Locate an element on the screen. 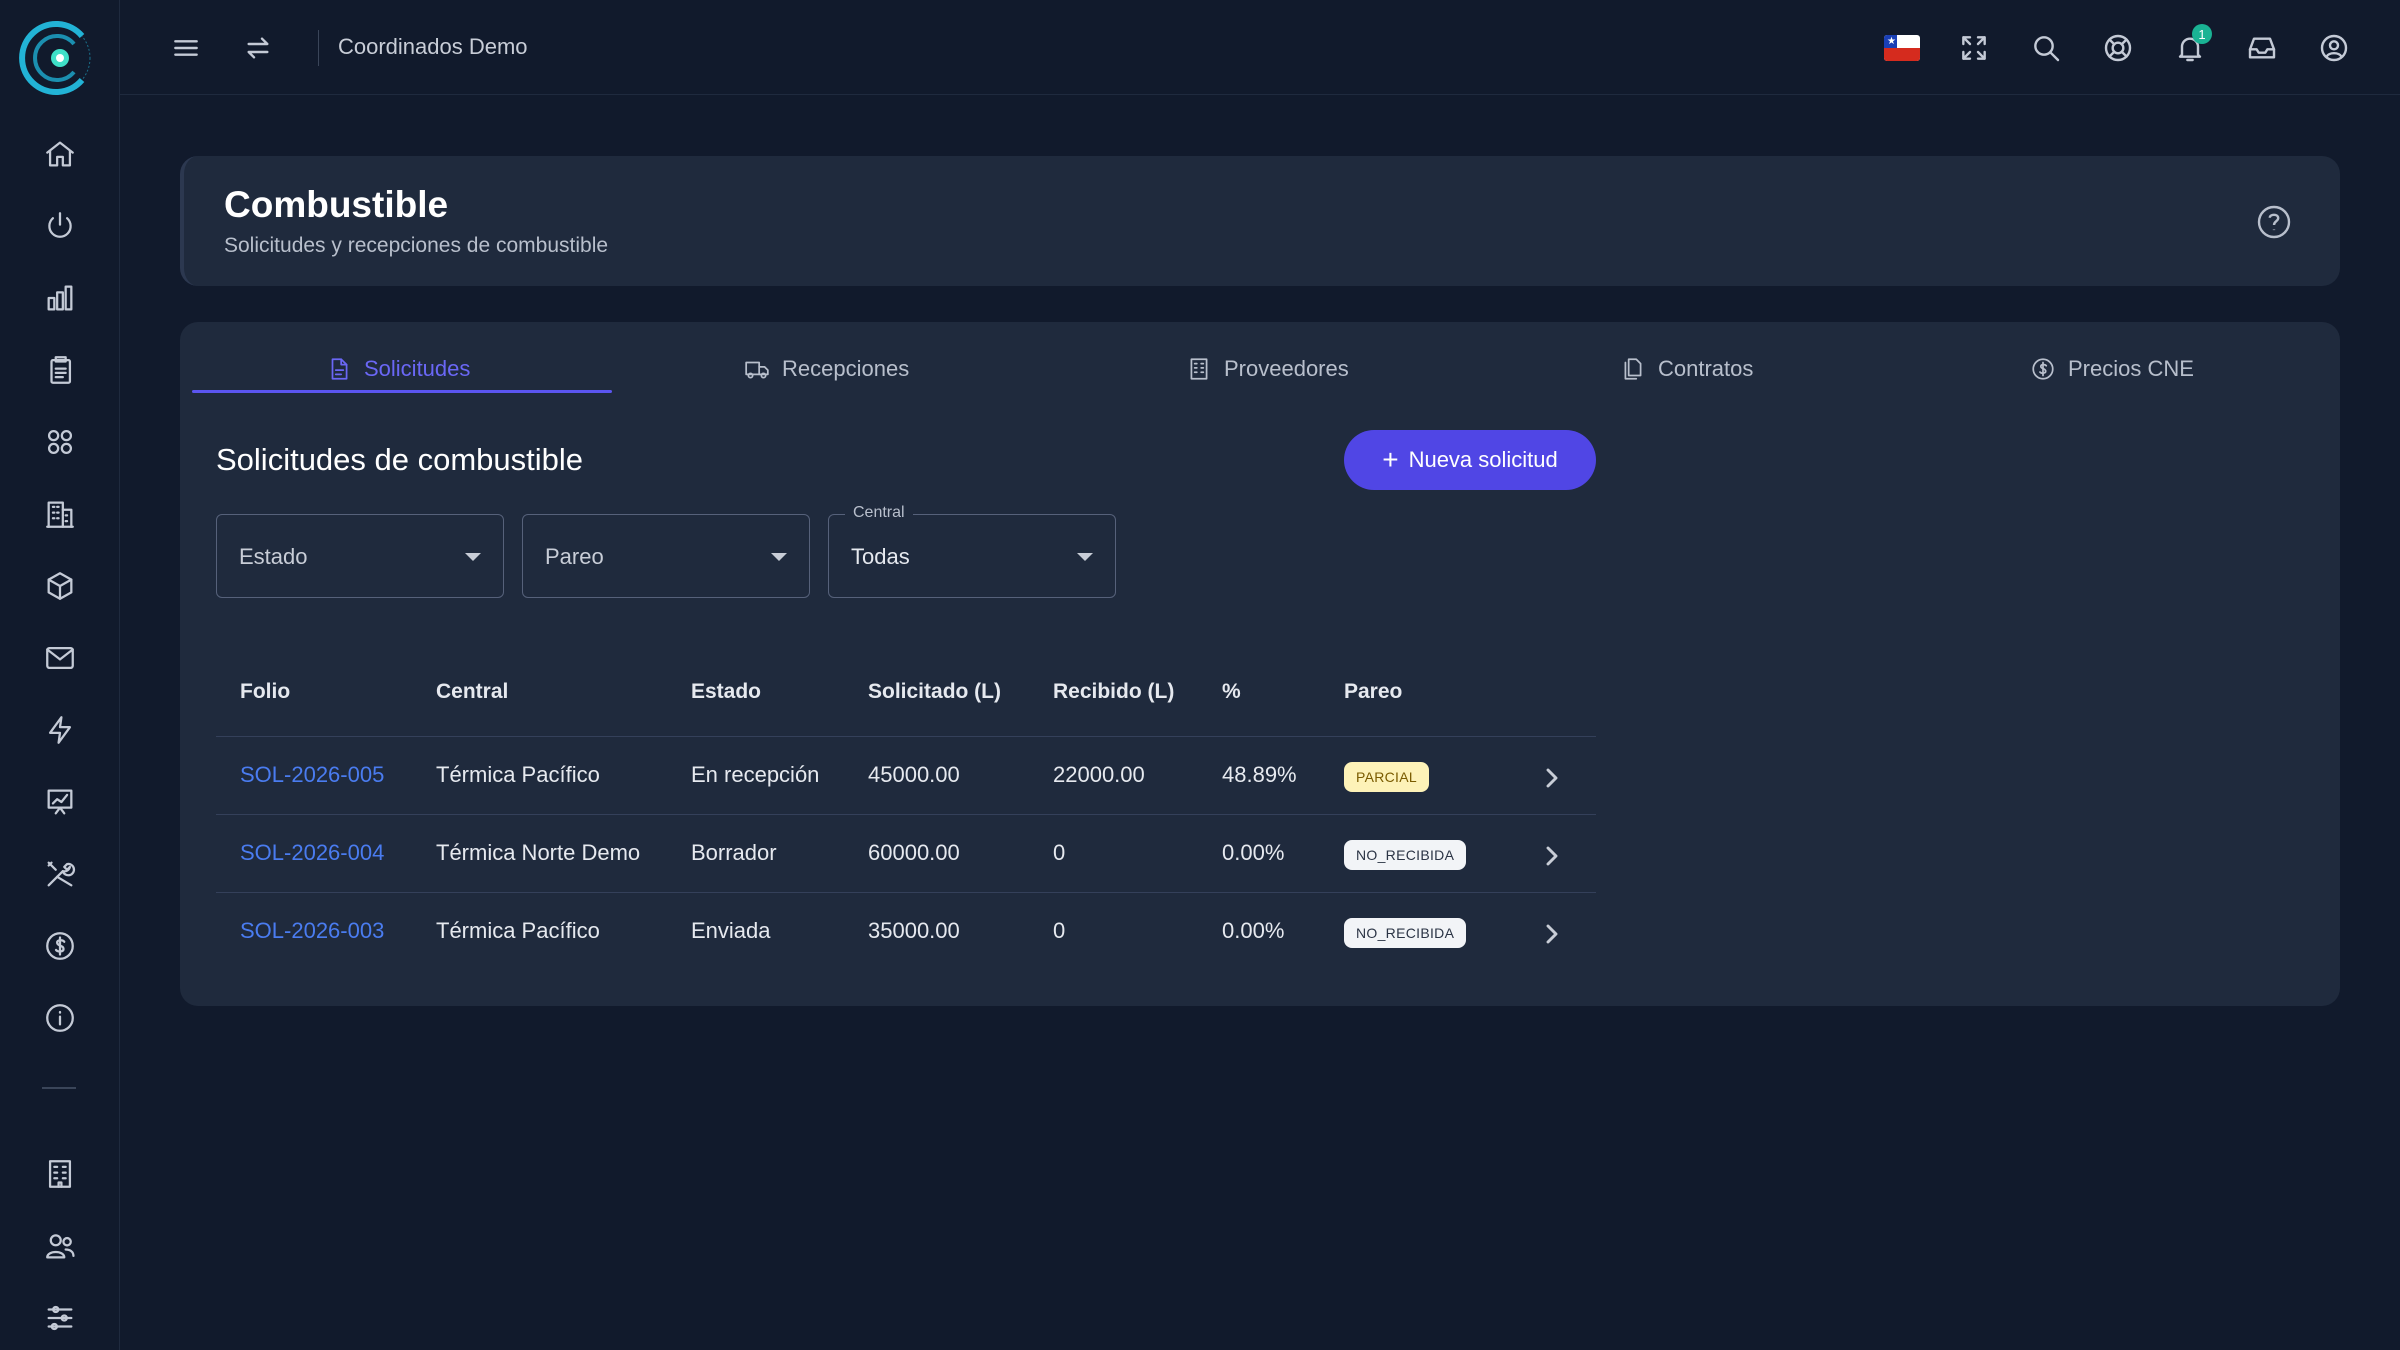 This screenshot has width=2400, height=1350. estado-placeholder: Estado is located at coordinates (273, 556).